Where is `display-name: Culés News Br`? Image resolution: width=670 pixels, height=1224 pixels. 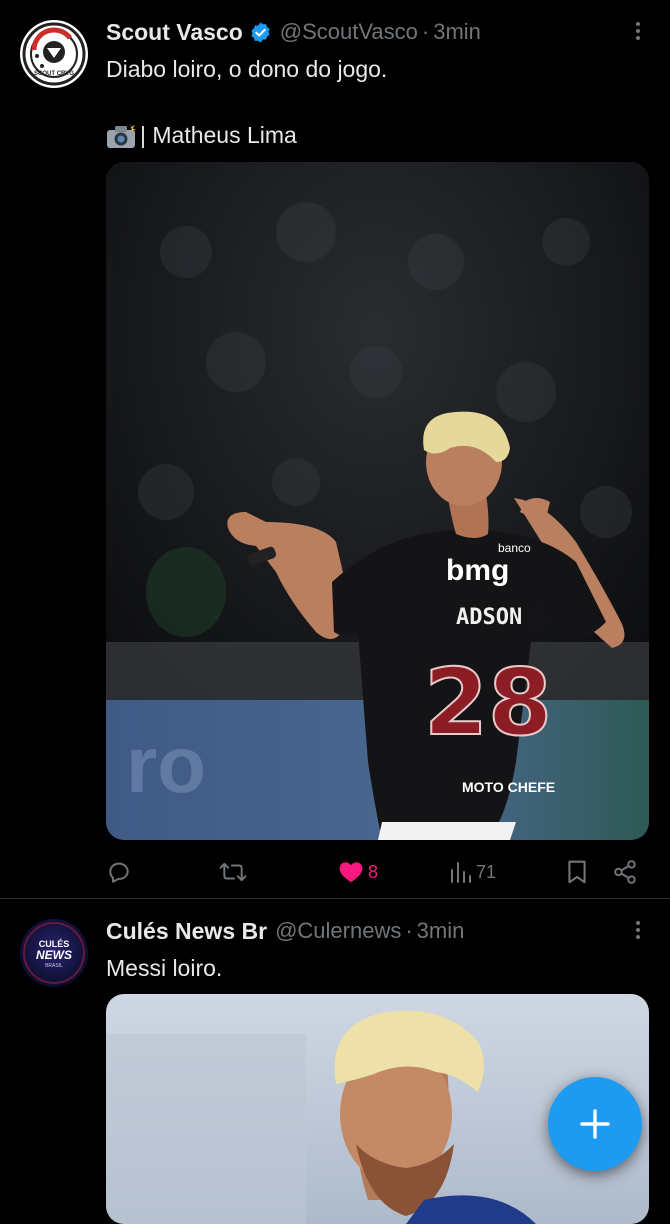
display-name: Culés News Br is located at coordinates (186, 931).